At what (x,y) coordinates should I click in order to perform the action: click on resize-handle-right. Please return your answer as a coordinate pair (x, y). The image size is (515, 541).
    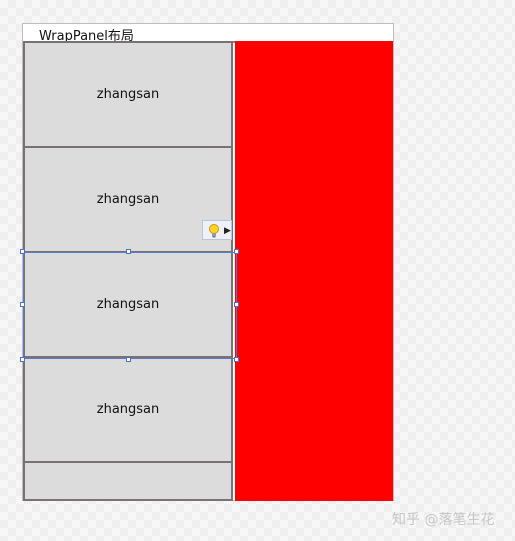
    Looking at the image, I should click on (236, 304).